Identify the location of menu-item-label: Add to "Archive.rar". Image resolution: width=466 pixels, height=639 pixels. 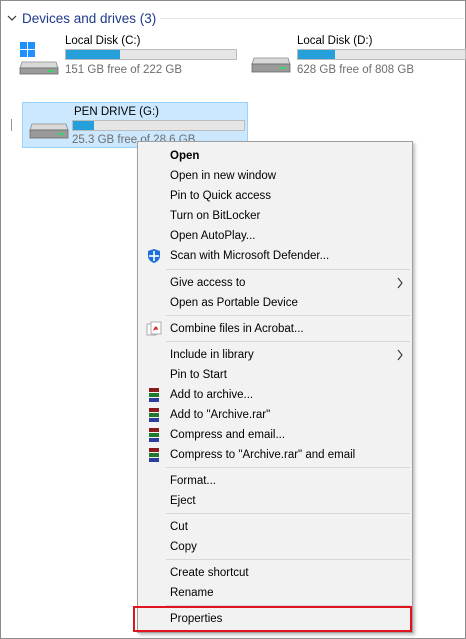
(220, 415).